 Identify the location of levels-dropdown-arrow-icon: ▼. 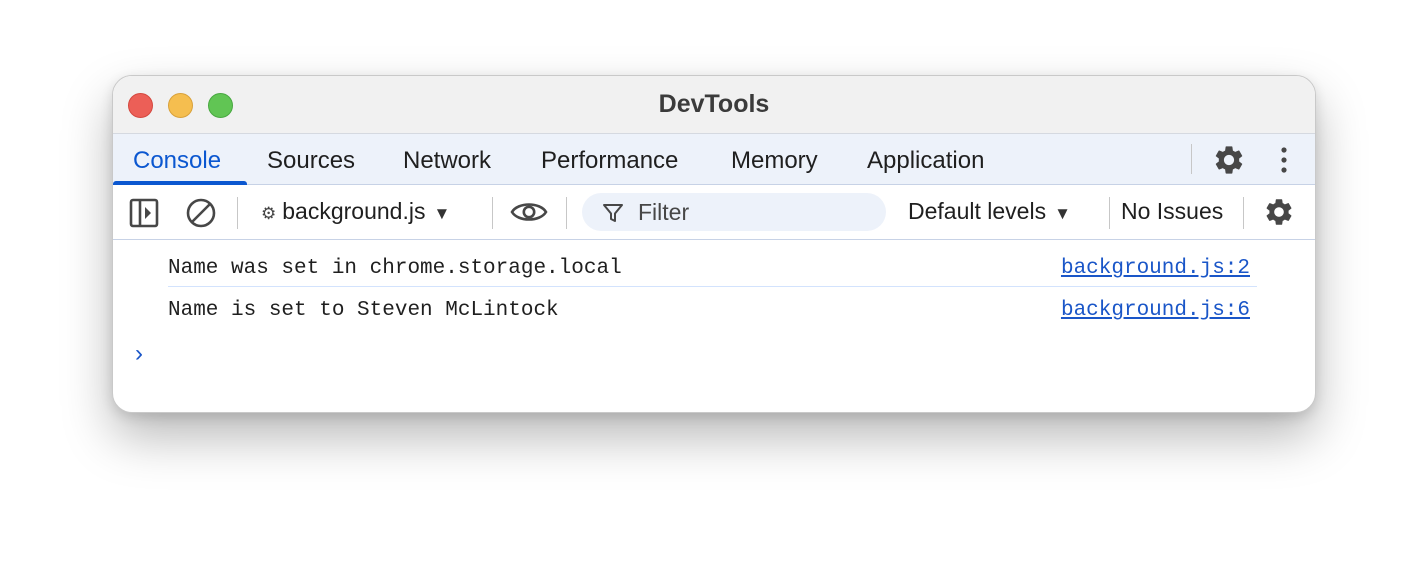
(1062, 213).